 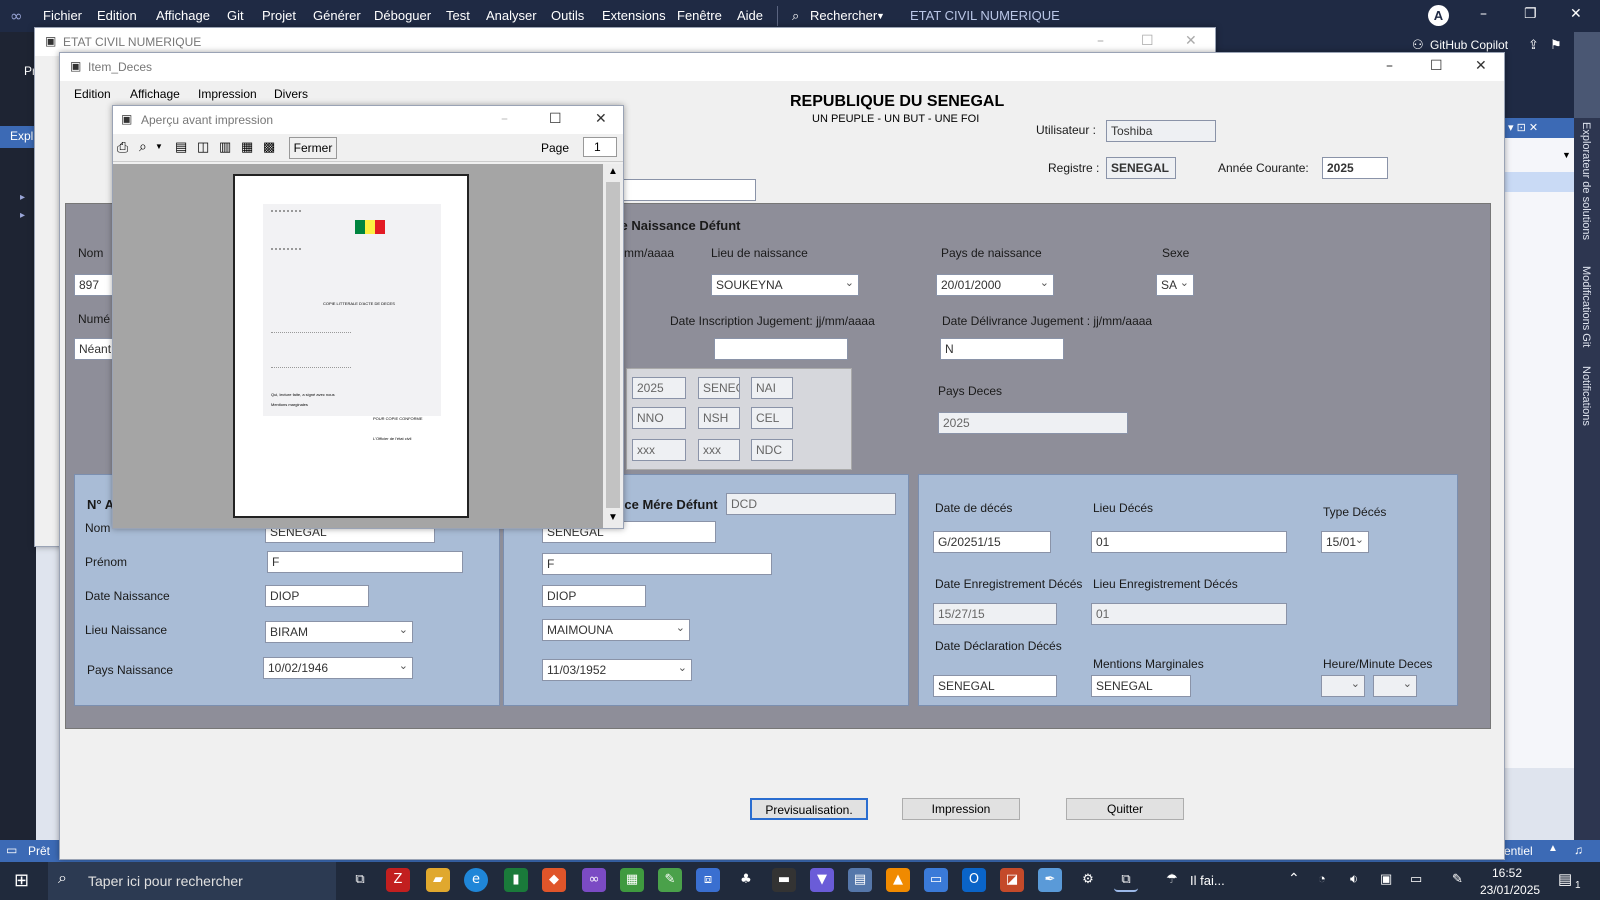 What do you see at coordinates (995, 285) in the screenshot?
I see `pays-naissance-combo: 20/01/2000 ⌄` at bounding box center [995, 285].